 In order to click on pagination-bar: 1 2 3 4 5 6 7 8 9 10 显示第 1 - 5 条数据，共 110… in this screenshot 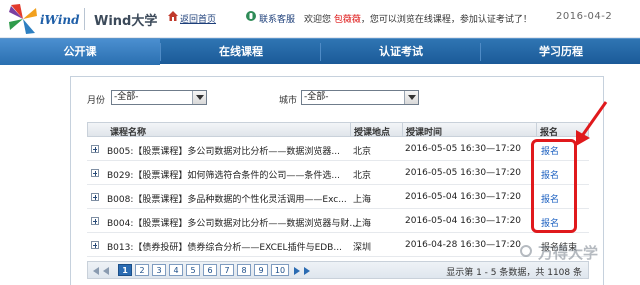, I will do `click(338, 270)`.